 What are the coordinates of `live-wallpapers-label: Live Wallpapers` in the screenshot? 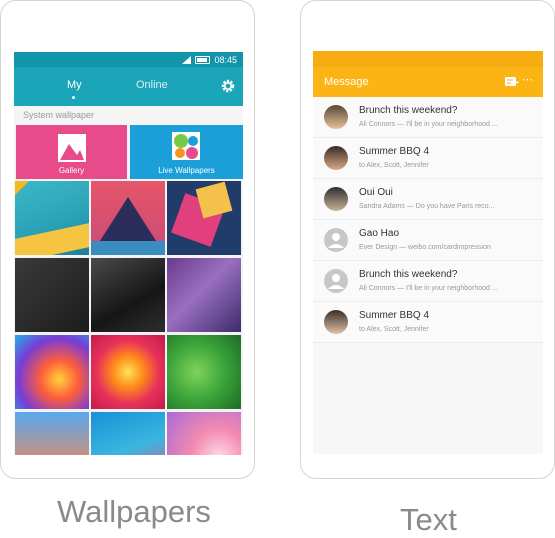 It's located at (186, 170).